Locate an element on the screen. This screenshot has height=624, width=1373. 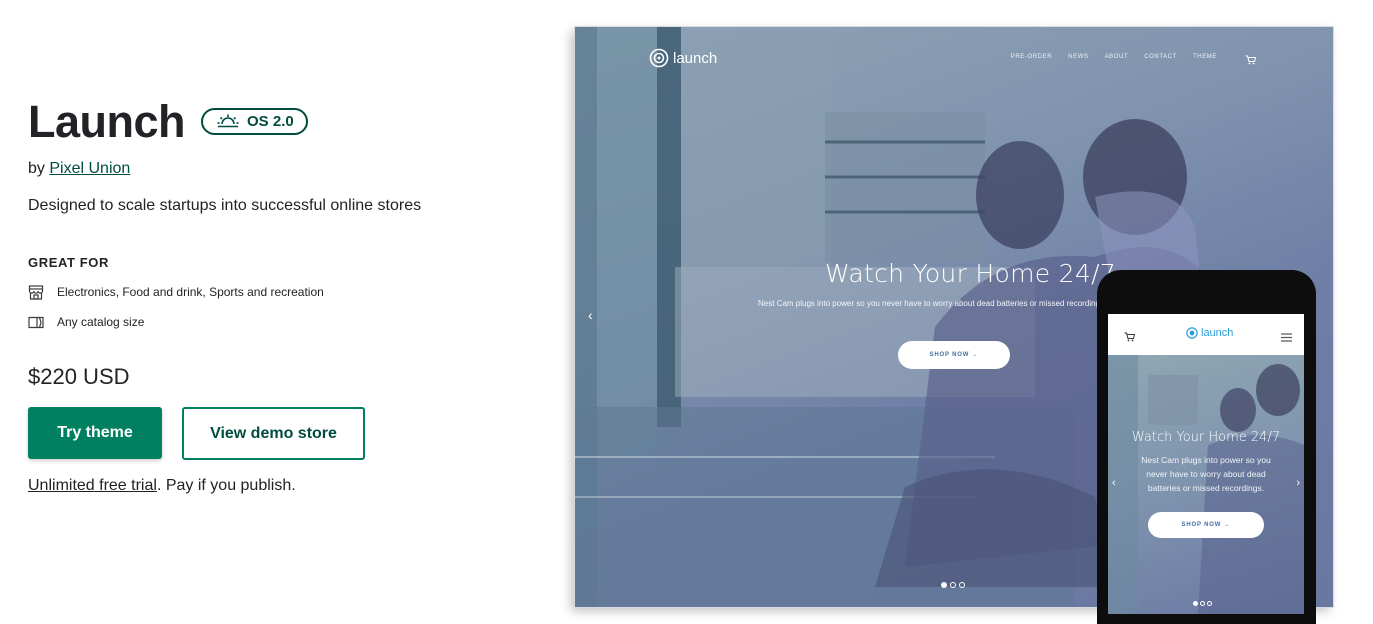
byline-prefix: by is located at coordinates (36, 168).